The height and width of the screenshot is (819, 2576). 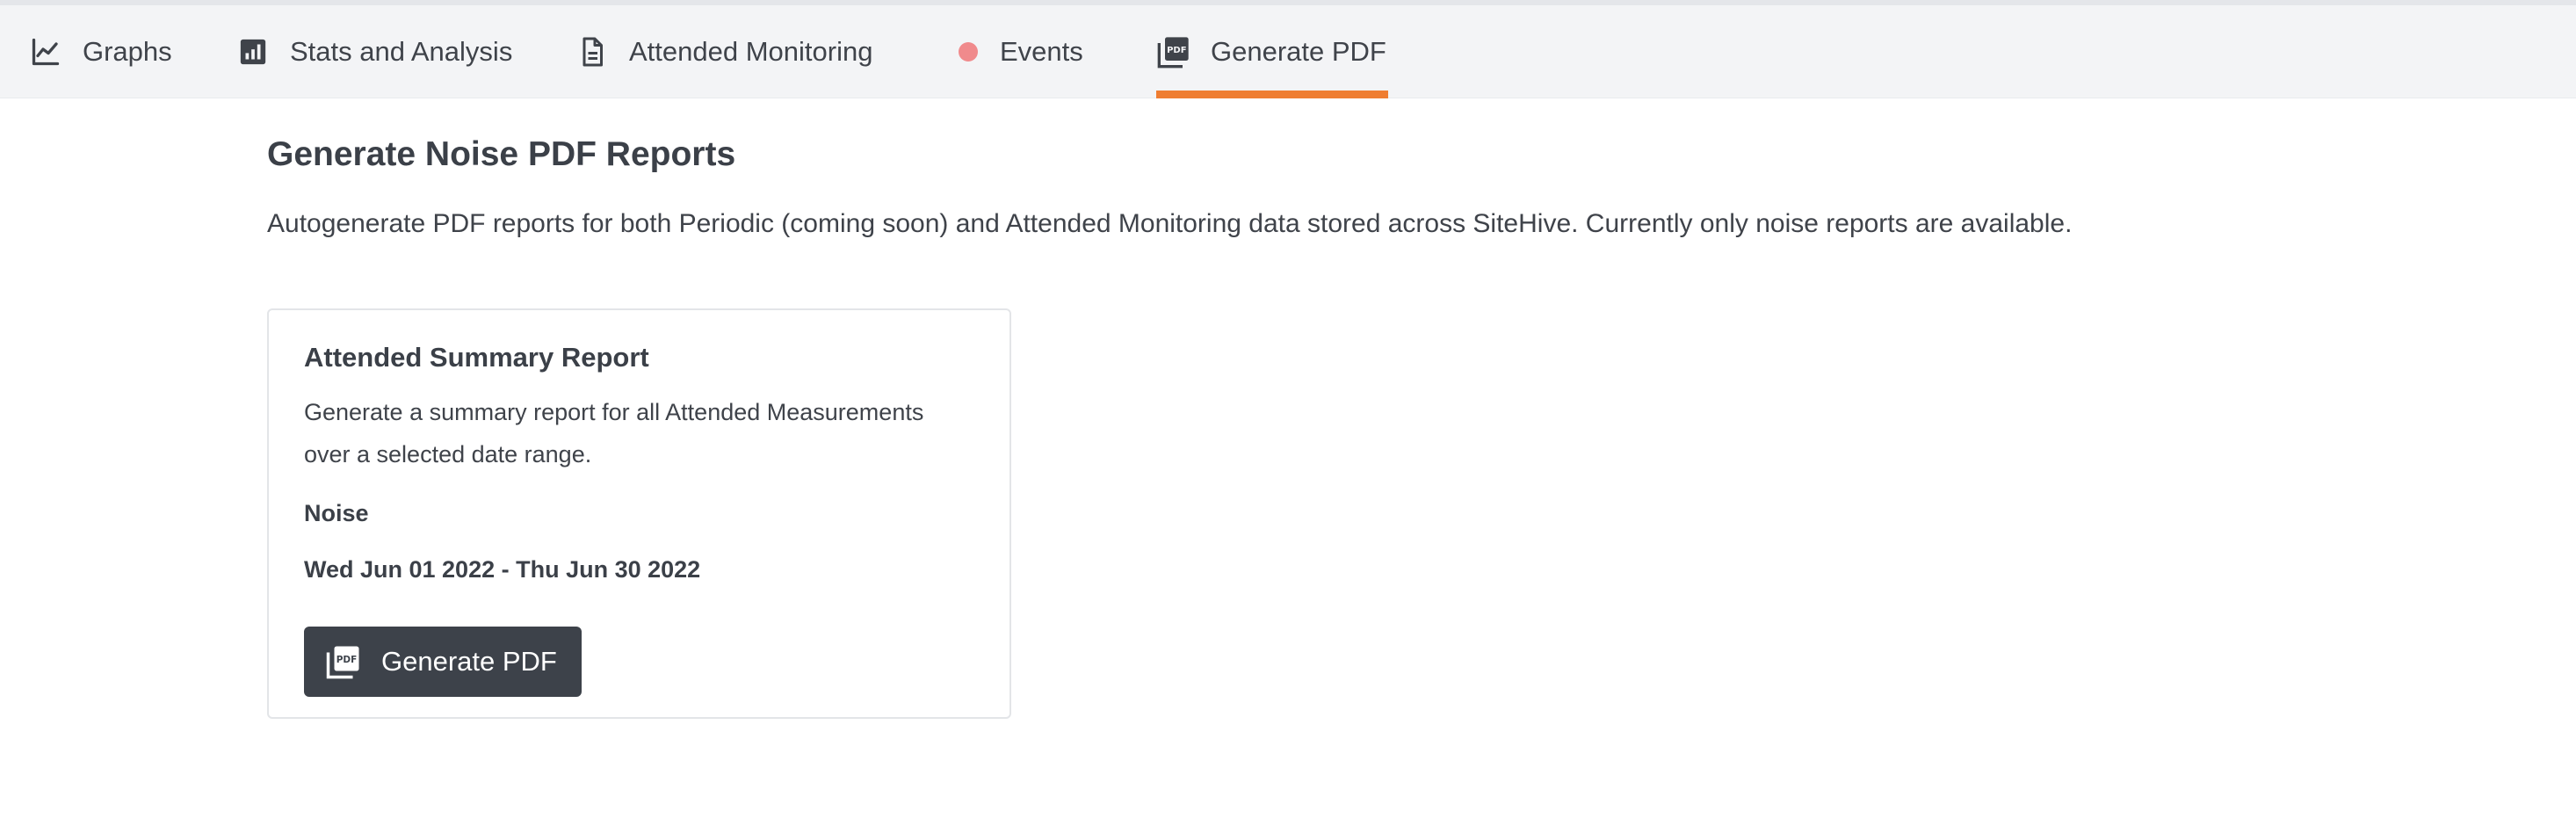 What do you see at coordinates (968, 51) in the screenshot?
I see `status-dot-icon` at bounding box center [968, 51].